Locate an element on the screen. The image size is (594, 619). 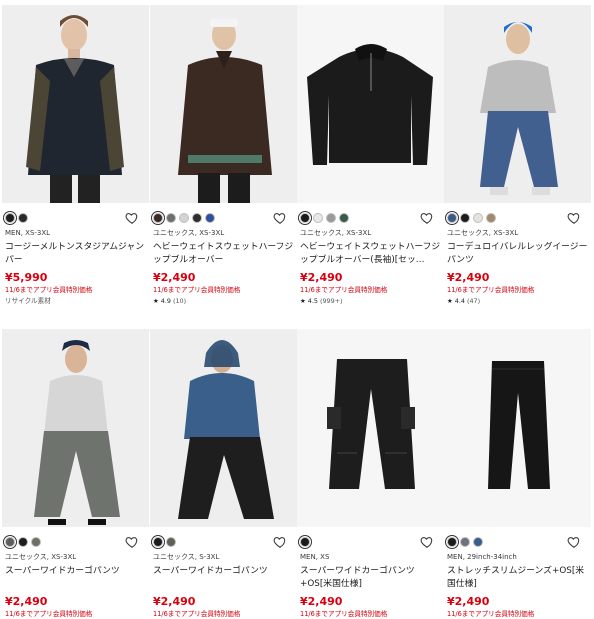
rating-value: 4.4 is located at coordinates (459, 301).